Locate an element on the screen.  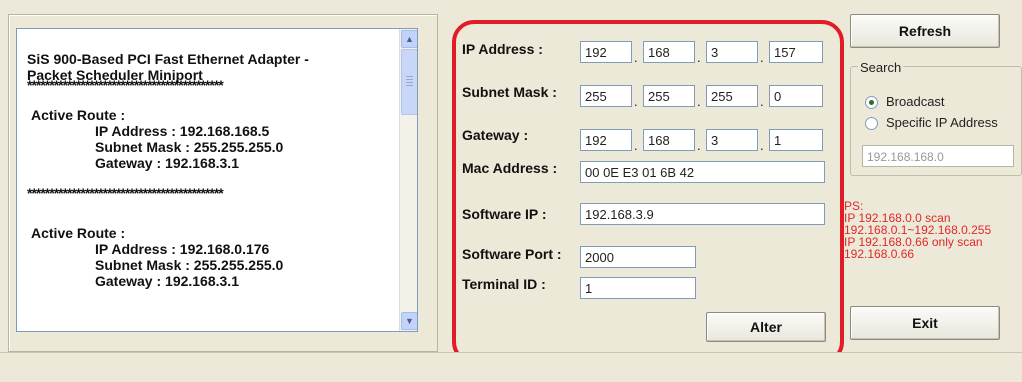
ip-octet-1-field: 192 is located at coordinates (606, 52).